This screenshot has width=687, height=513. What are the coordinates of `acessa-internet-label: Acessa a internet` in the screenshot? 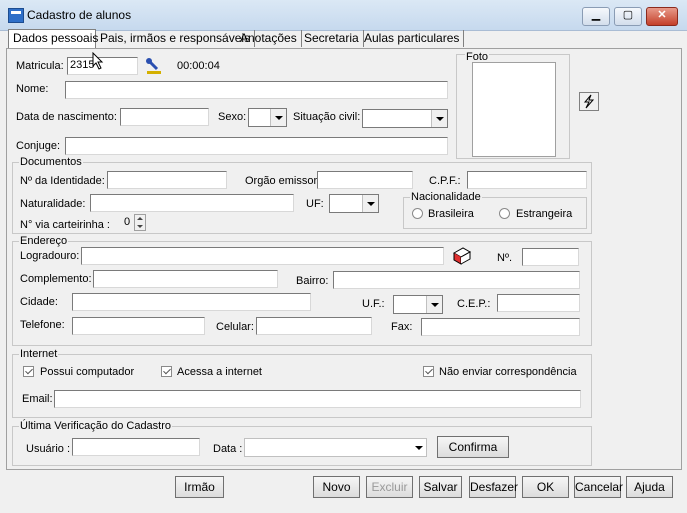 It's located at (219, 372).